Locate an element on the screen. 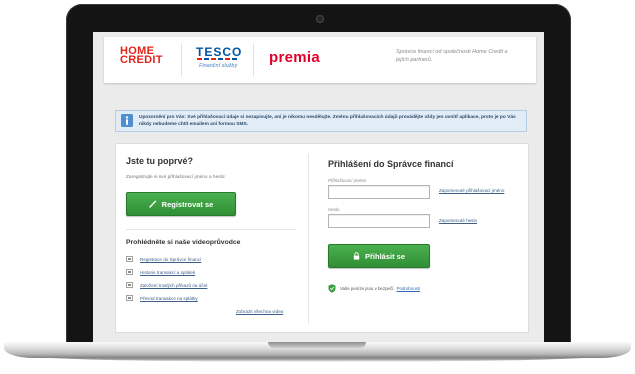 This screenshot has width=635, height=374. home-credit-logo-line2: CREDIT is located at coordinates (141, 60).